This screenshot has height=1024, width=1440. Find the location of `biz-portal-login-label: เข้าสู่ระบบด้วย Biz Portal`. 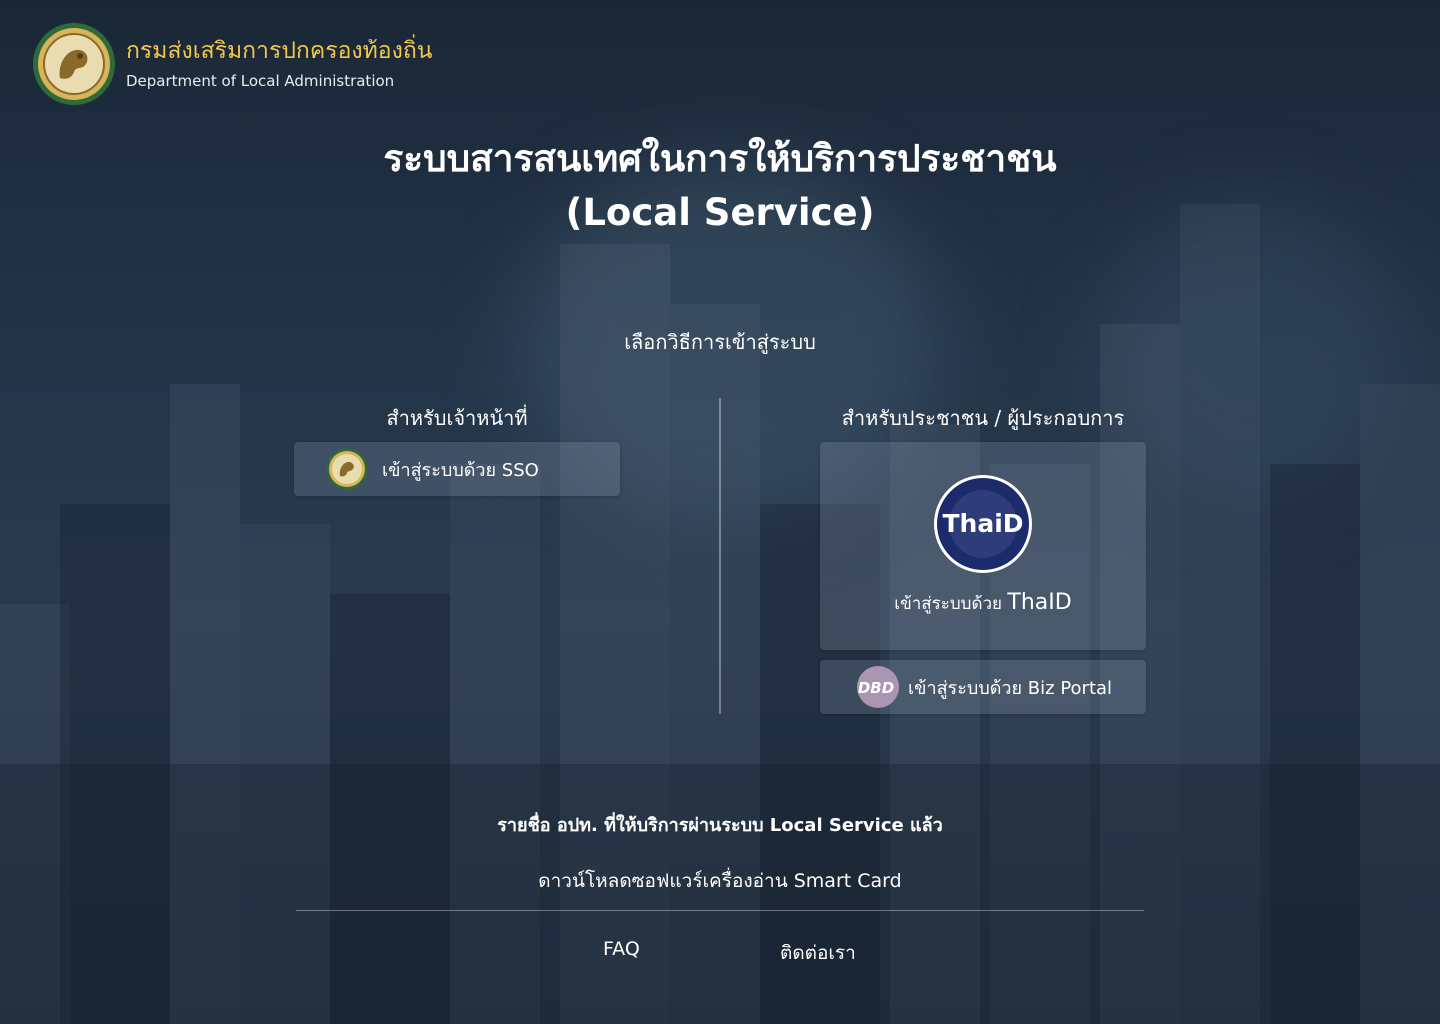

biz-portal-login-label: เข้าสู่ระบบด้วย Biz Portal is located at coordinates (1010, 688).